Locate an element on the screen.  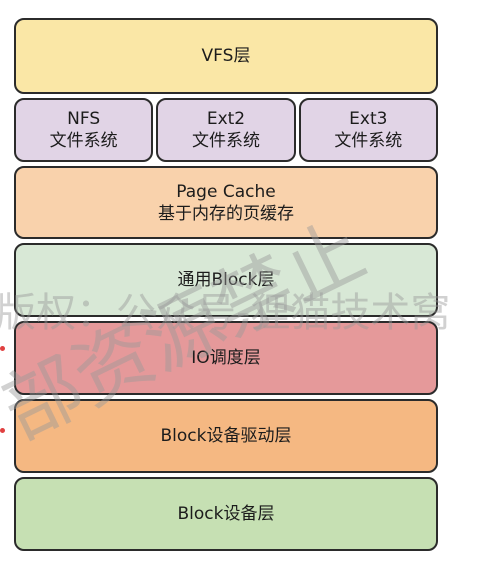
vfs-layer-label: VFS层 is located at coordinates (226, 56).